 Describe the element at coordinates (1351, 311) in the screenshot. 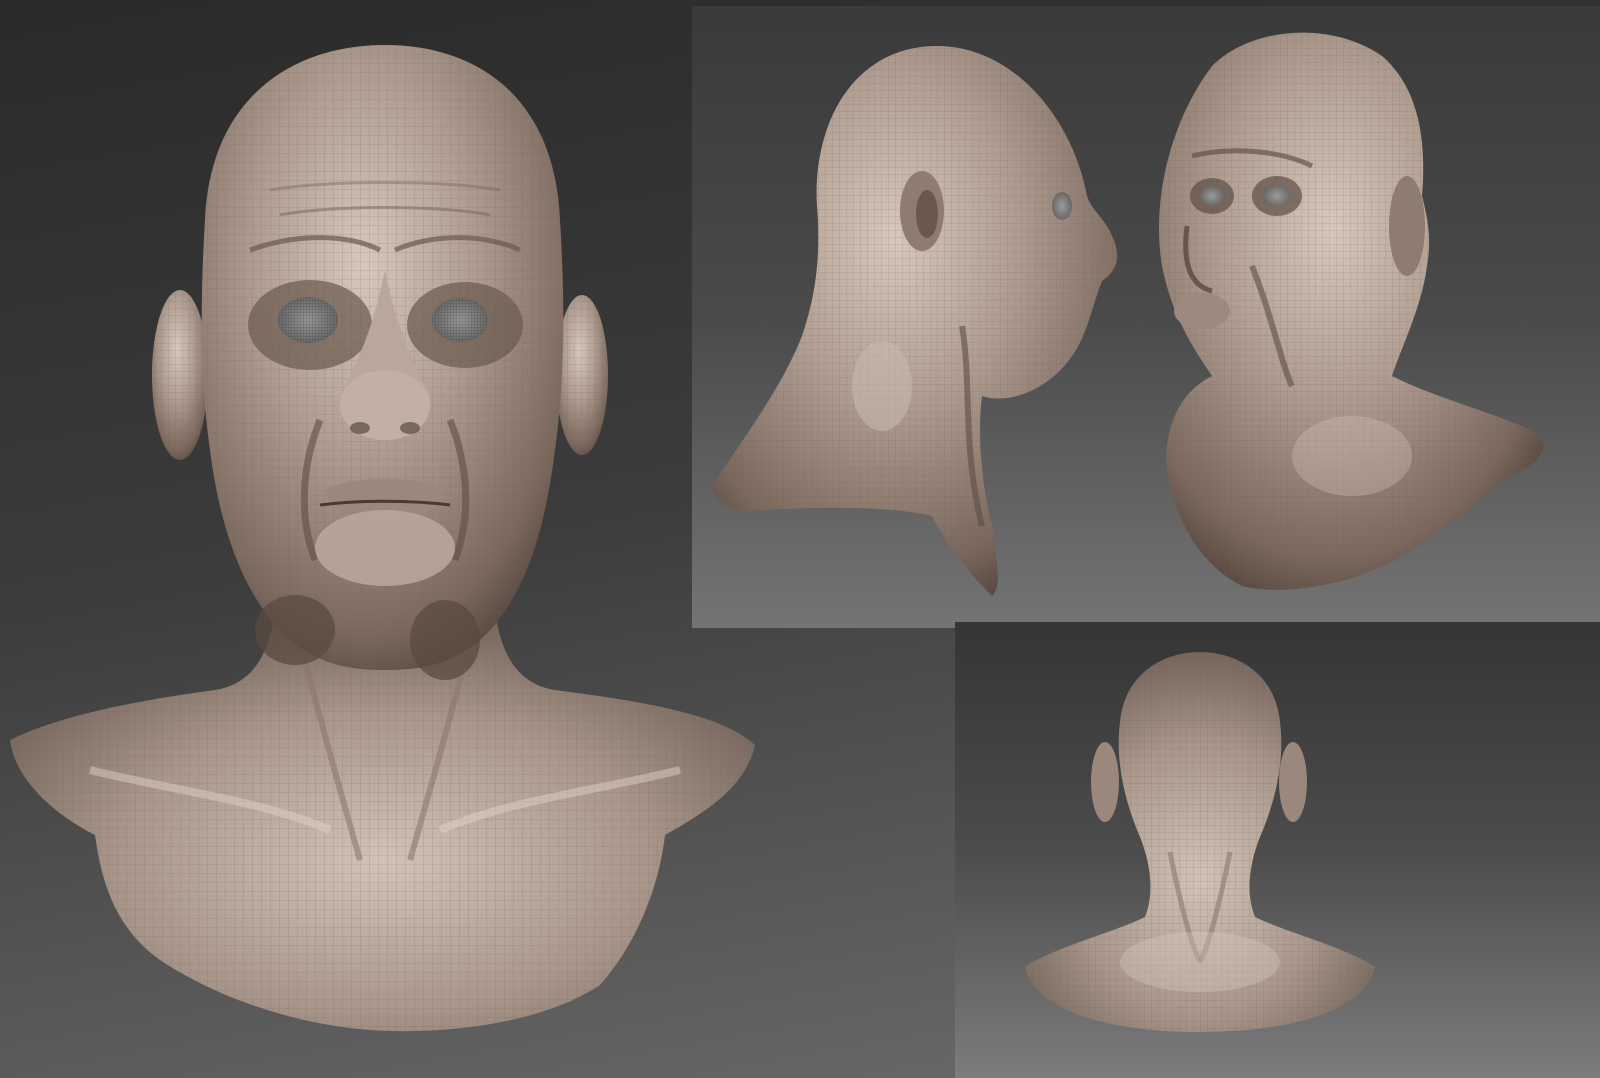

I see `three-quarter-bust` at that location.